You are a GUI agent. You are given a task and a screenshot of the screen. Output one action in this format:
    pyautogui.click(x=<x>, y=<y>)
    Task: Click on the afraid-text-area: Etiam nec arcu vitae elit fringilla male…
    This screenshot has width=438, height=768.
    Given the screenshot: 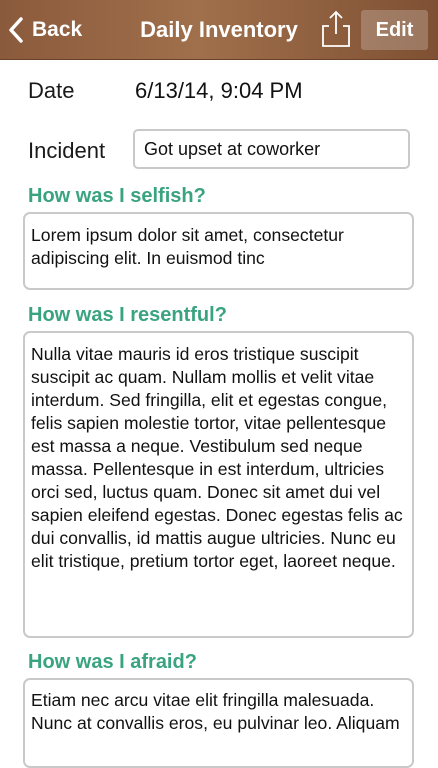 What is the action you would take?
    pyautogui.click(x=218, y=723)
    